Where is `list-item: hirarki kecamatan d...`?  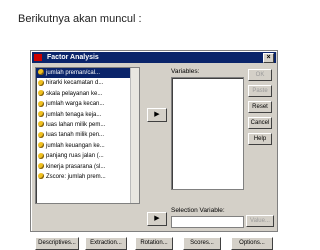 list-item: hirarki kecamatan d... is located at coordinates (87, 83).